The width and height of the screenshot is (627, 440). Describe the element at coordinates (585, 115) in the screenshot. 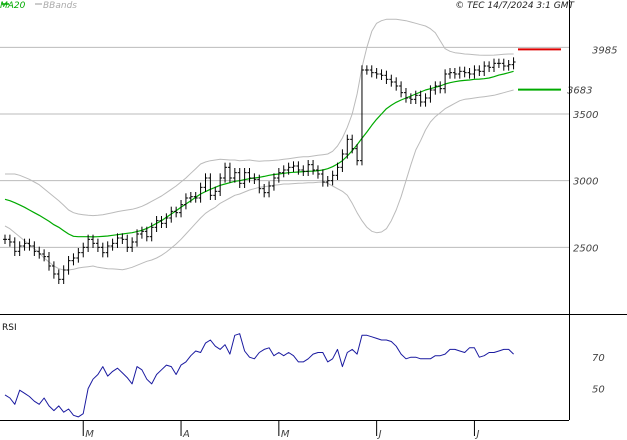

I see `y-tick-3500: 3500` at that location.